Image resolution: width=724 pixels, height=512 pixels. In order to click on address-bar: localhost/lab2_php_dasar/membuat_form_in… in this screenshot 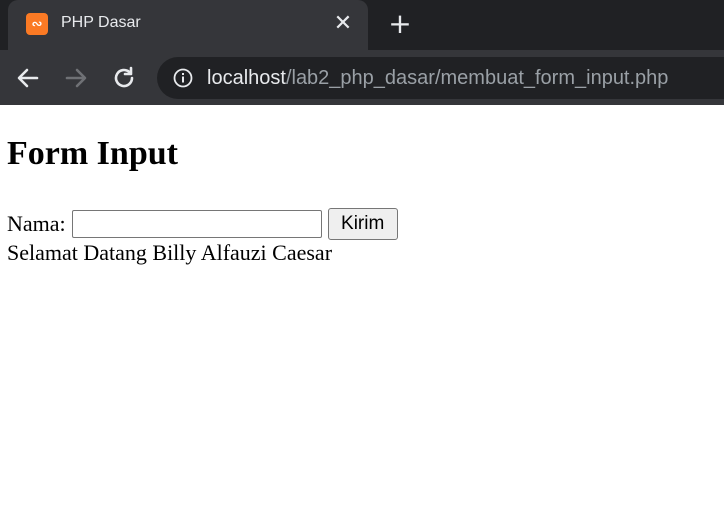, I will do `click(440, 78)`.